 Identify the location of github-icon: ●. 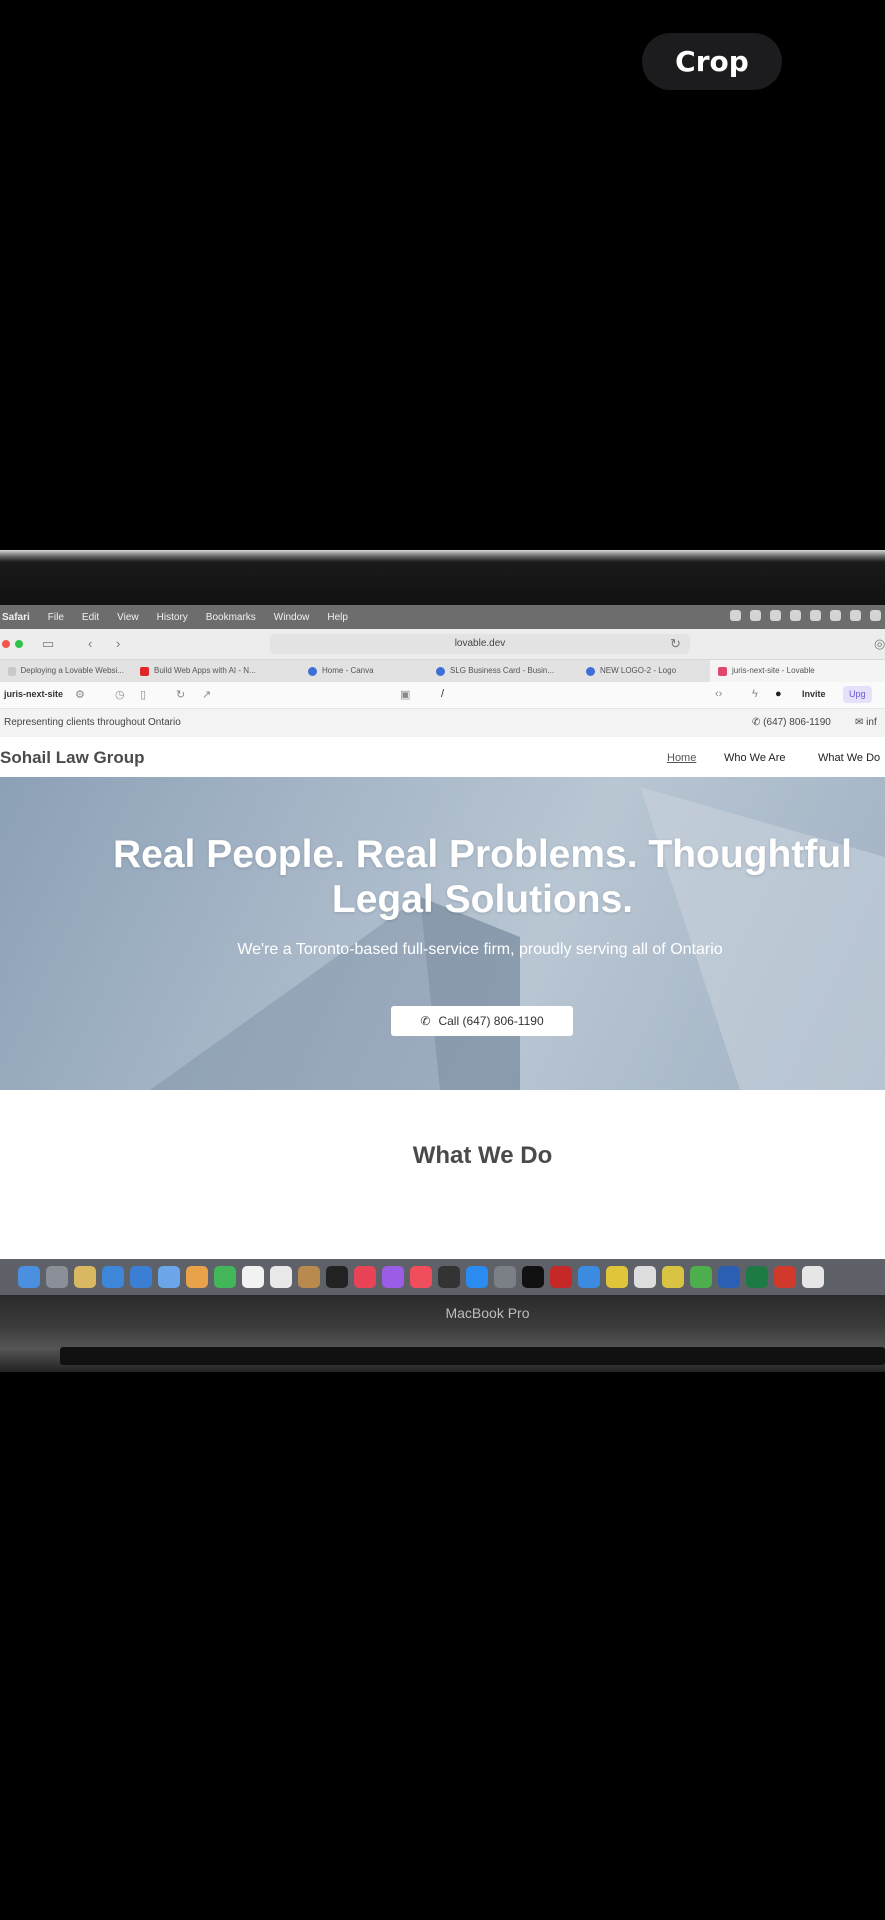
(778, 694).